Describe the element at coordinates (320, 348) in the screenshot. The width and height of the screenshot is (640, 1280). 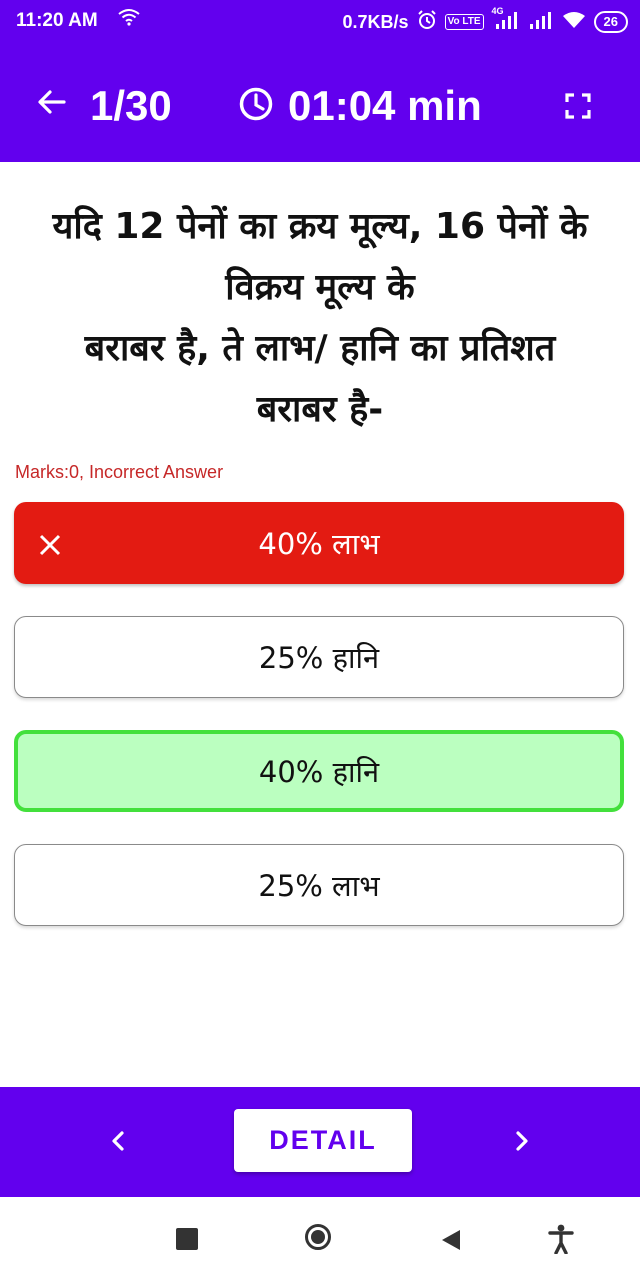
I see `question-line: बराबर है, ते लाभ/ हानि का प्रतिशत` at that location.